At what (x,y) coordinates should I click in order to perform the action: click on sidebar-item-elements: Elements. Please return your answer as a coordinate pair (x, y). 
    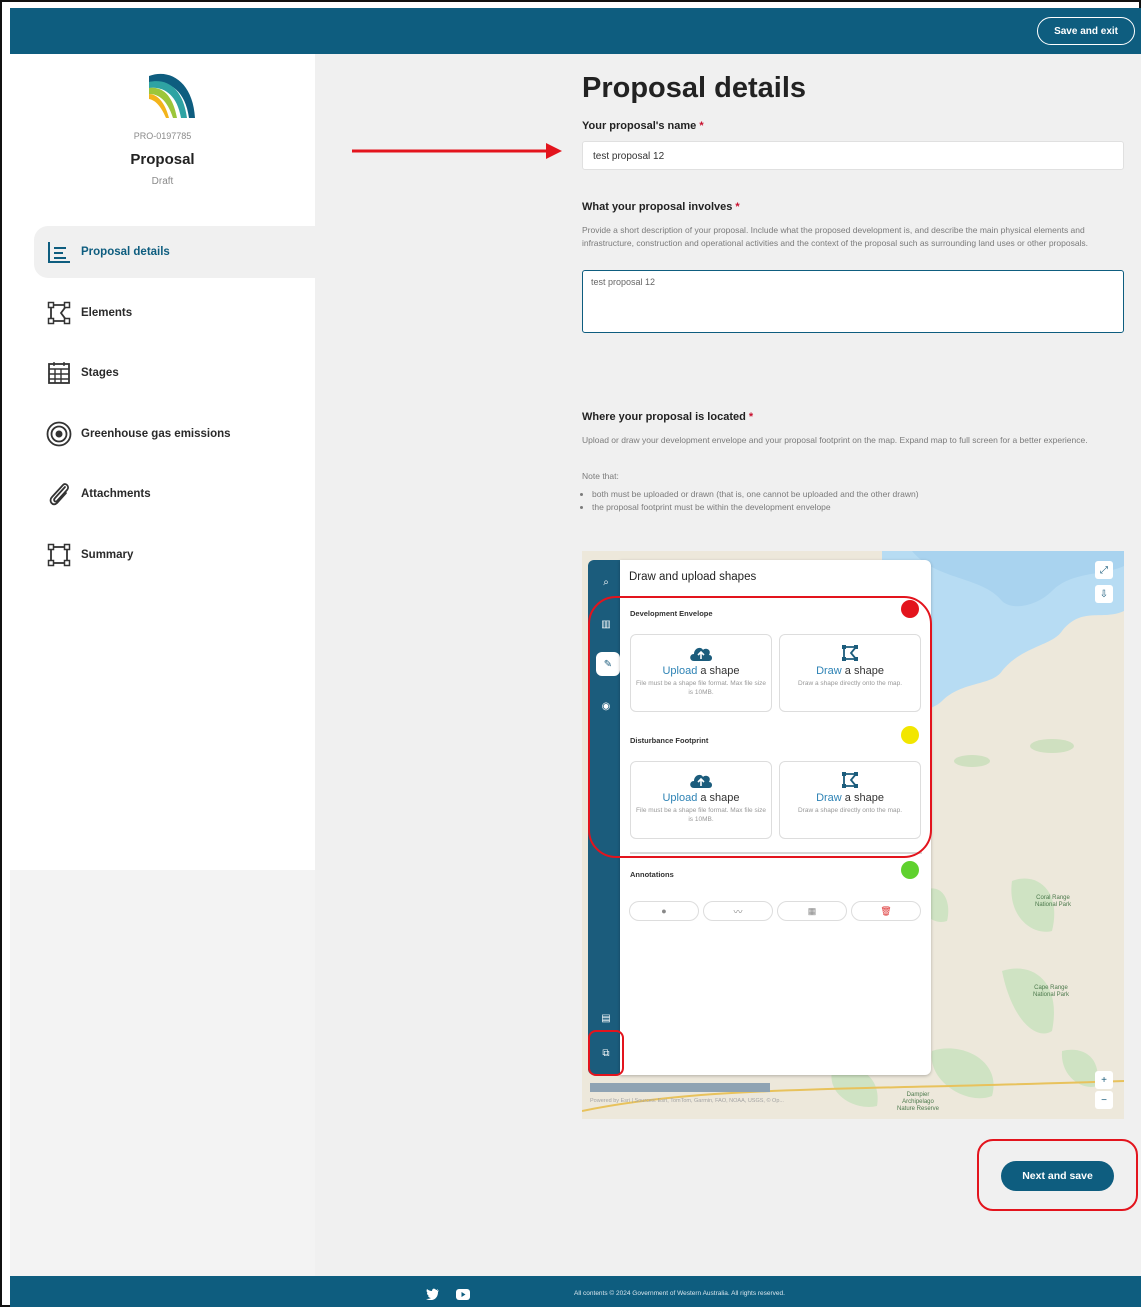
    Looking at the image, I should click on (174, 313).